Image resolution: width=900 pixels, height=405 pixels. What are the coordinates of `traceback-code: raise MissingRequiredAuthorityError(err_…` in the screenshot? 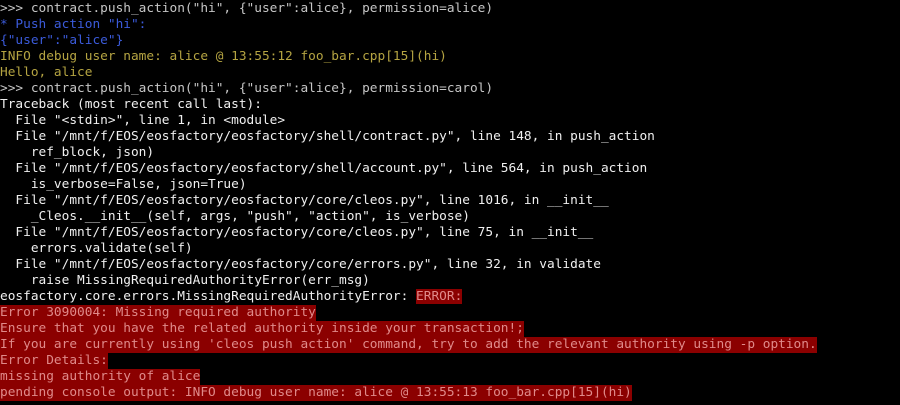 It's located at (185, 281).